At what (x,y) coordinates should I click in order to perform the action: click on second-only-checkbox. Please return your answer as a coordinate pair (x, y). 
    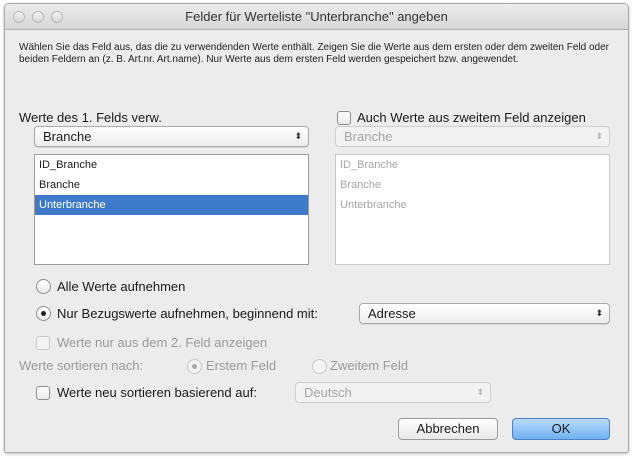
    Looking at the image, I should click on (43, 343).